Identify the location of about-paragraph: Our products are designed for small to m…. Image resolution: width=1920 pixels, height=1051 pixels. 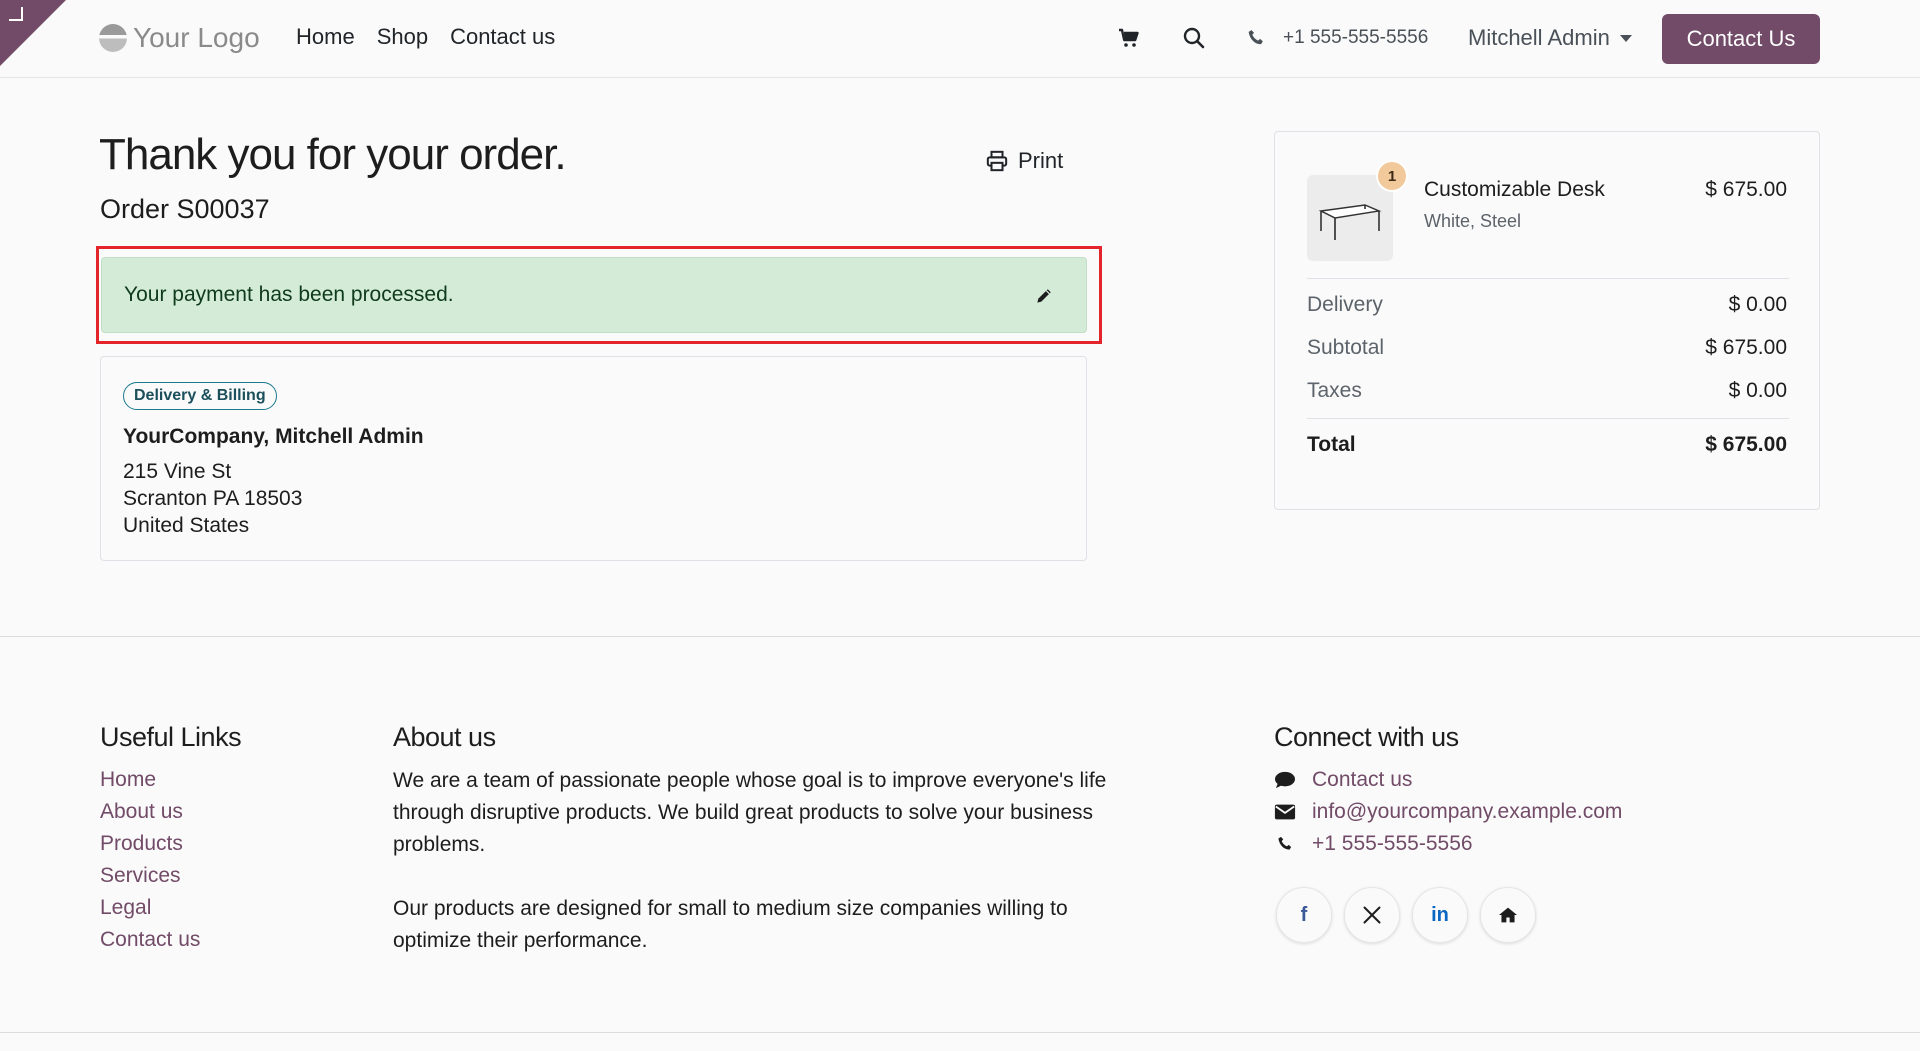
(730, 924).